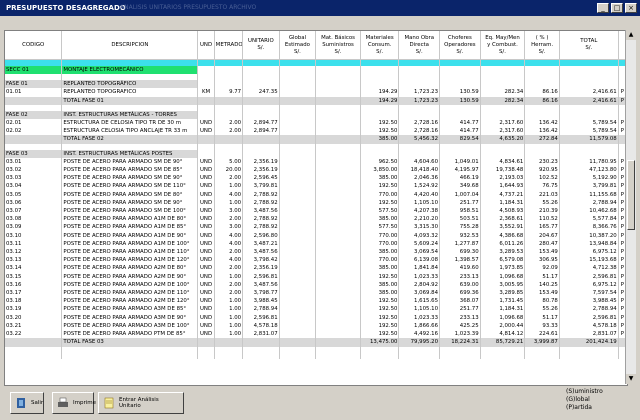  I want to click on table-cell: 5,789.54, so click(589, 123).